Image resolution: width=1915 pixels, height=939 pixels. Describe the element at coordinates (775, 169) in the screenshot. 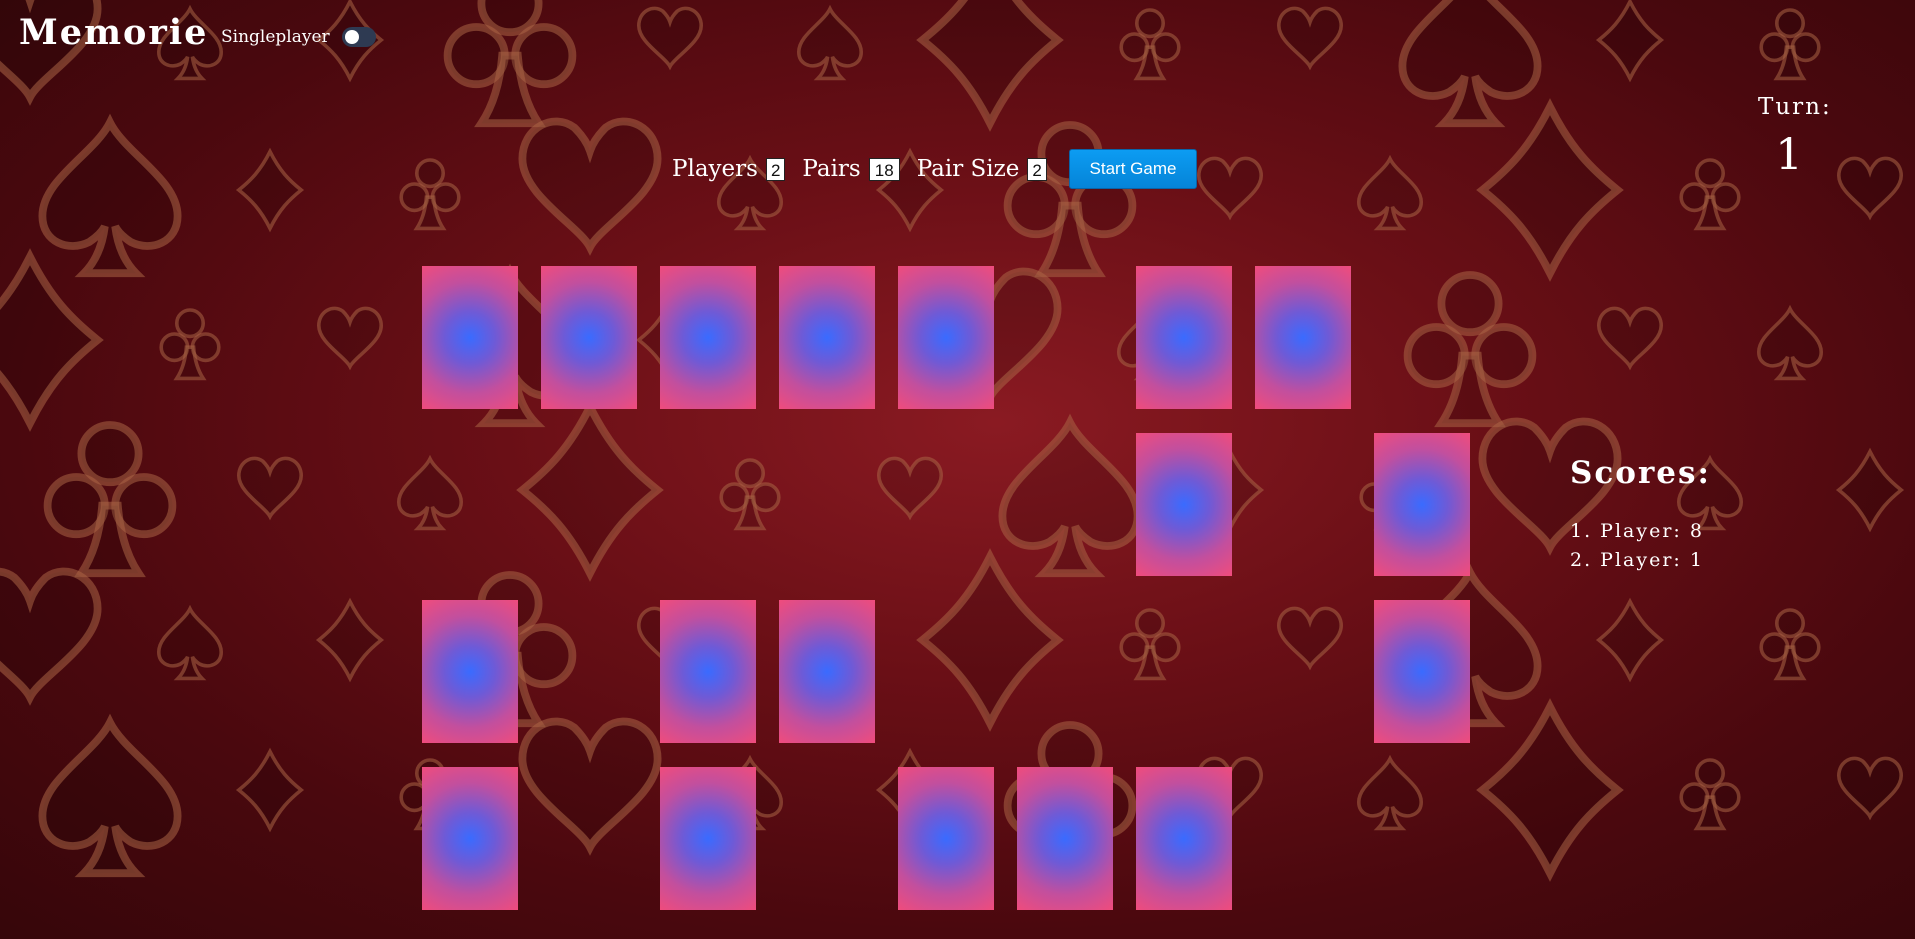

I see `players-input: 2` at that location.